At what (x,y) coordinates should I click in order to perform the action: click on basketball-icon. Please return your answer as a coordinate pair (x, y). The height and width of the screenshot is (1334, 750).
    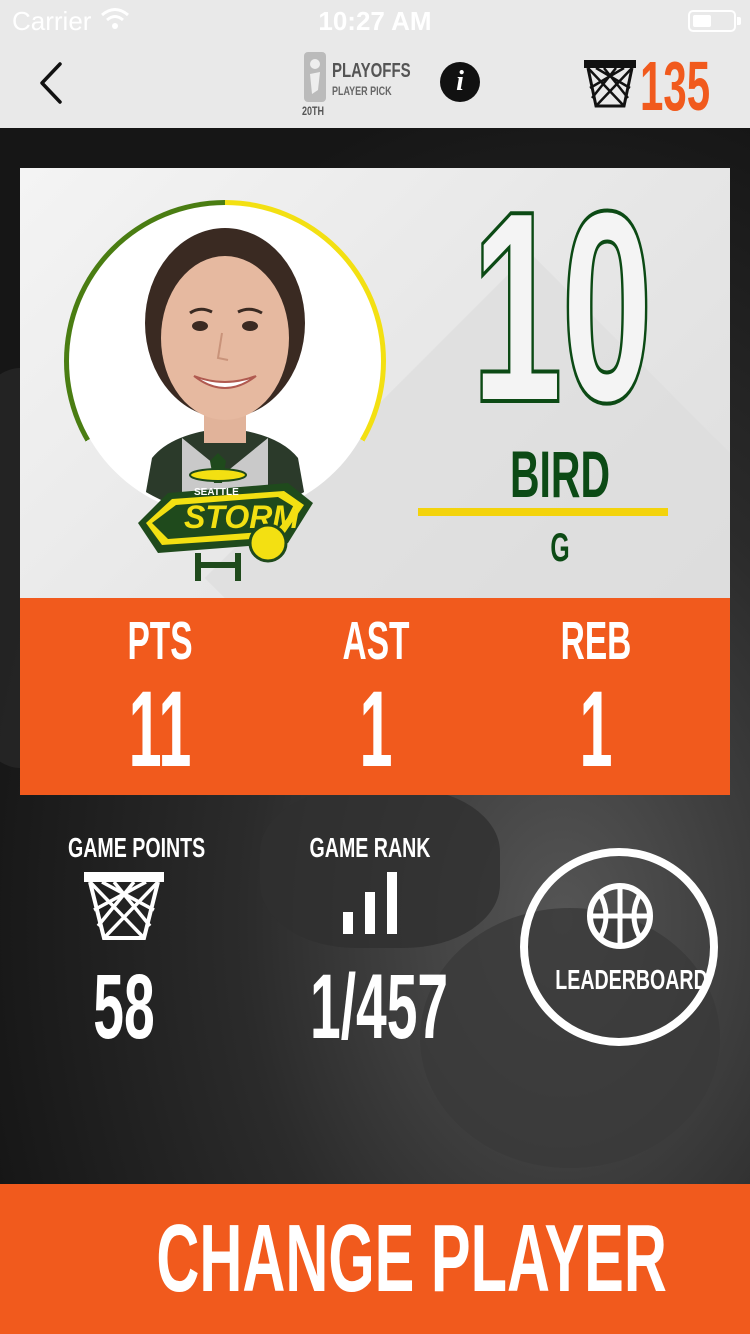
    Looking at the image, I should click on (620, 916).